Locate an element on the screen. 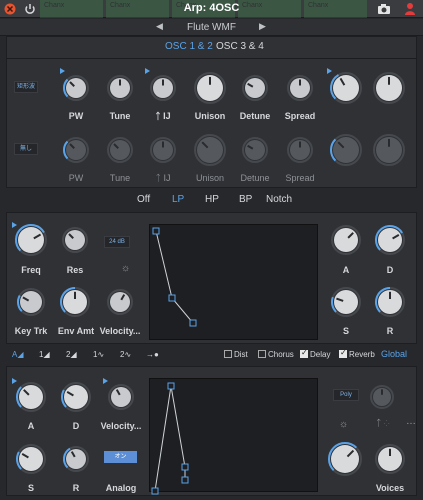 This screenshot has width=423, height=500. osc1-pw-knob is located at coordinates (76, 88).